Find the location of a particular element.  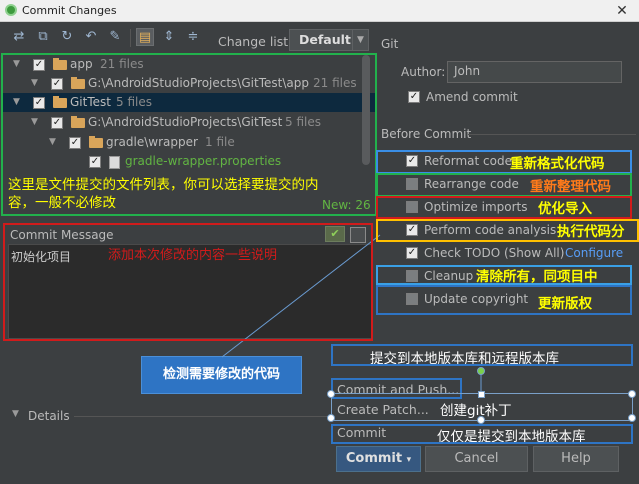

chevron-down-icon: ▾ is located at coordinates (409, 460).